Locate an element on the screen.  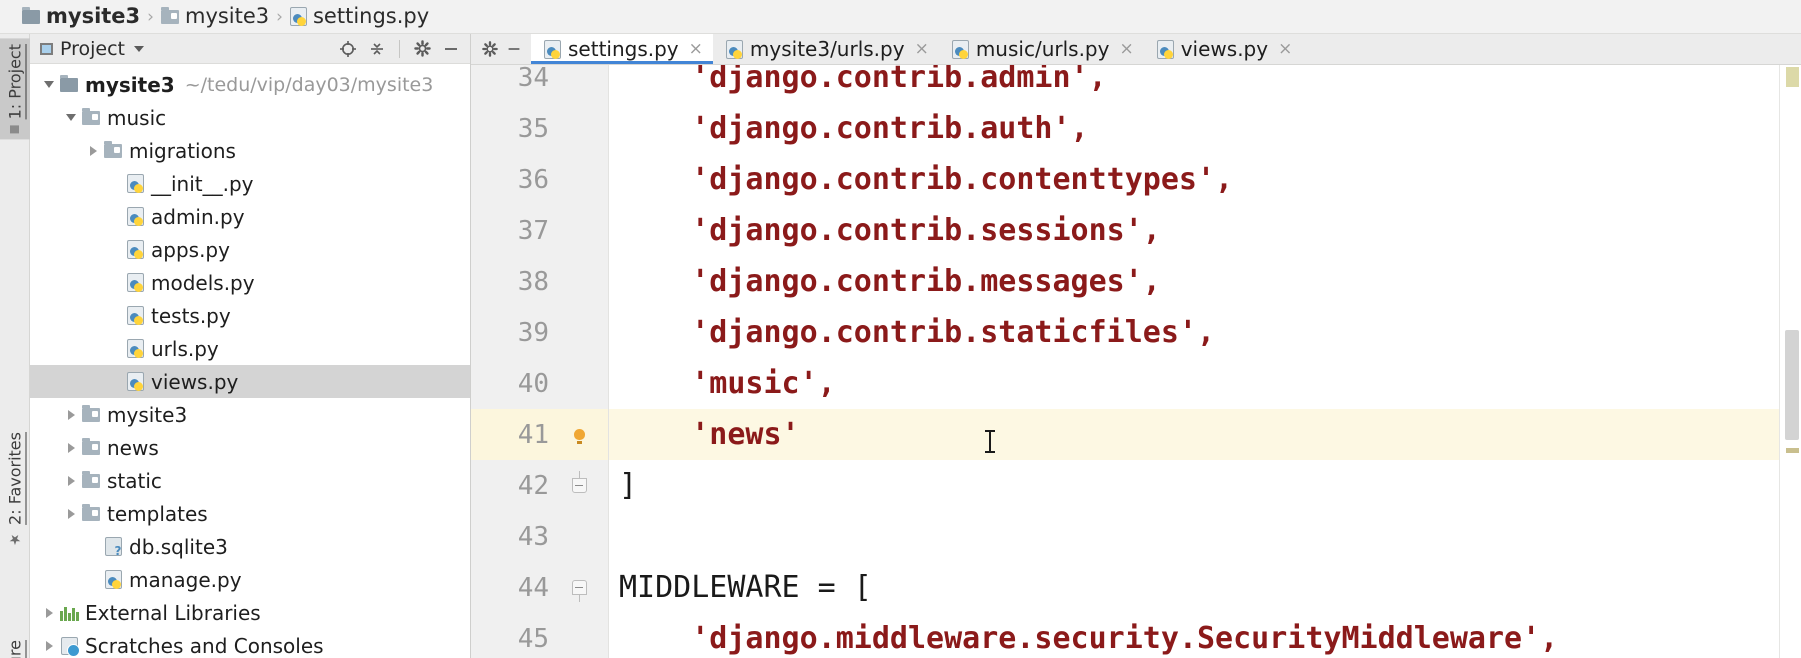
line-number: 44 is located at coordinates (533, 587).